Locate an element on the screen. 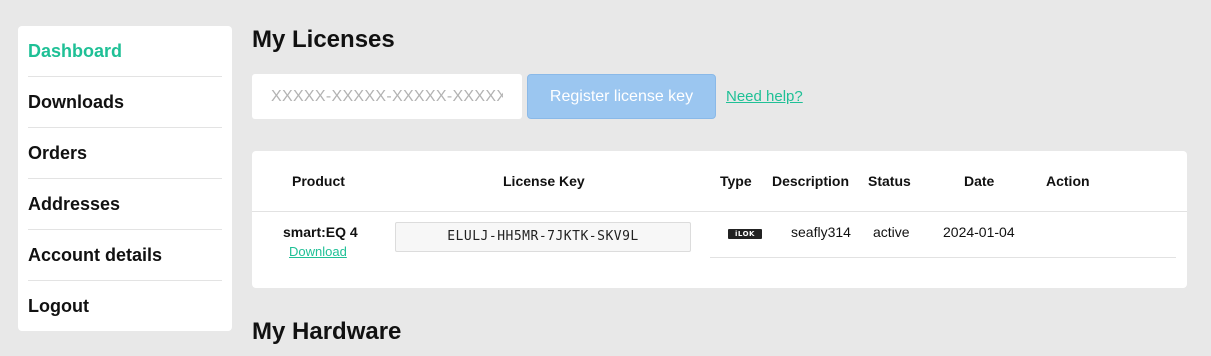 This screenshot has height=356, width=1211. sidebar-item-downloads: Downloads is located at coordinates (125, 102).